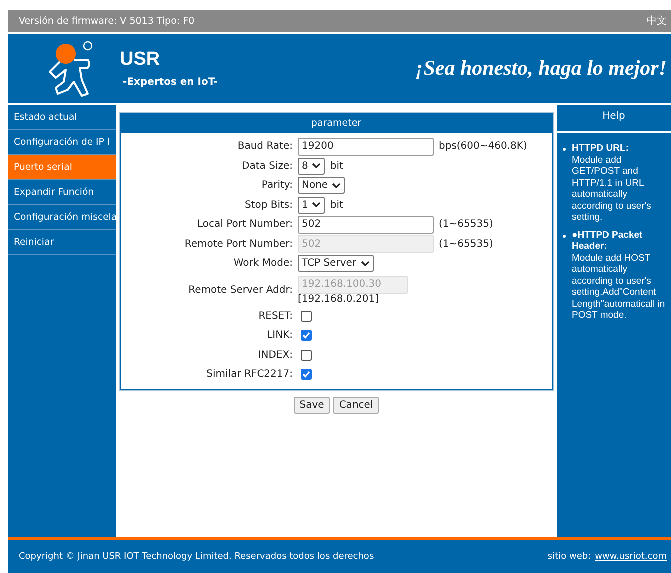  What do you see at coordinates (239, 244) in the screenshot?
I see `field-label: Remote Port Number:` at bounding box center [239, 244].